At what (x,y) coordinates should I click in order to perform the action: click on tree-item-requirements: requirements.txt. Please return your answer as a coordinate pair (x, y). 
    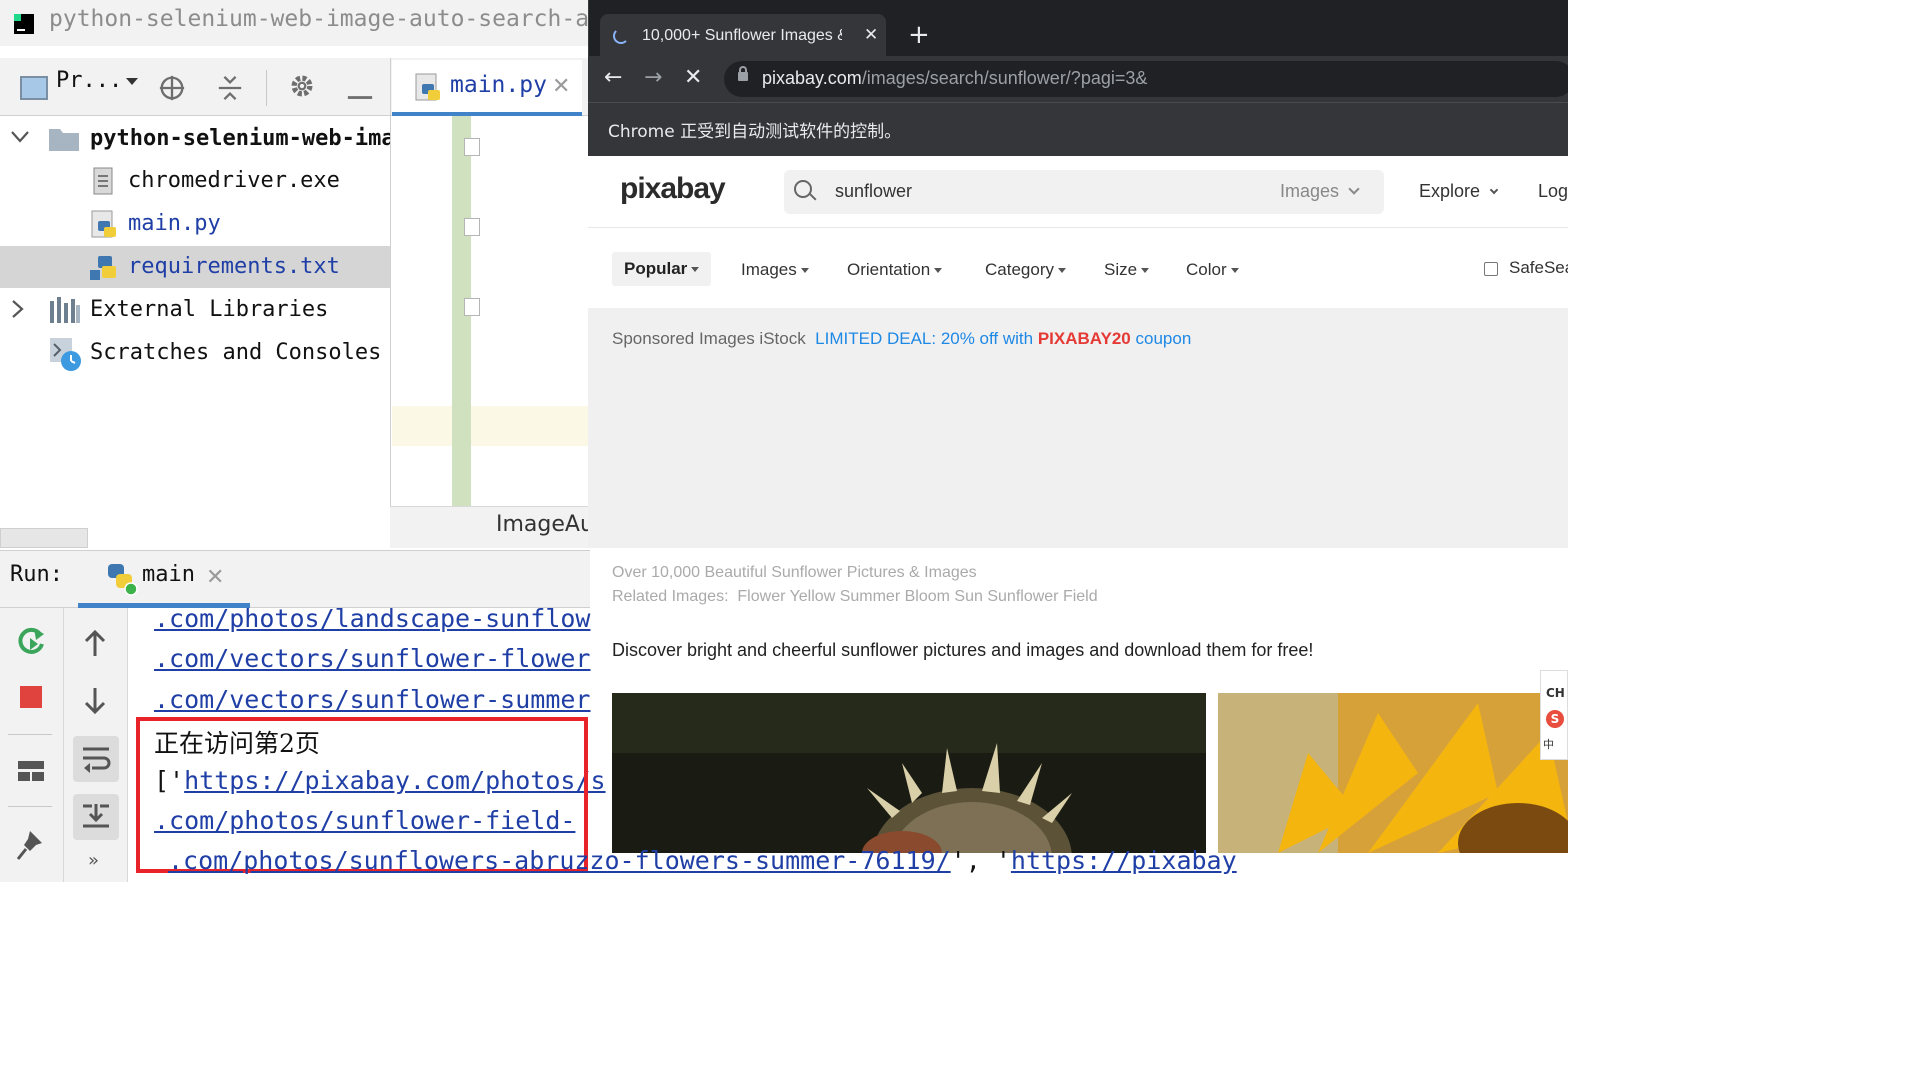
    Looking at the image, I should click on (195, 267).